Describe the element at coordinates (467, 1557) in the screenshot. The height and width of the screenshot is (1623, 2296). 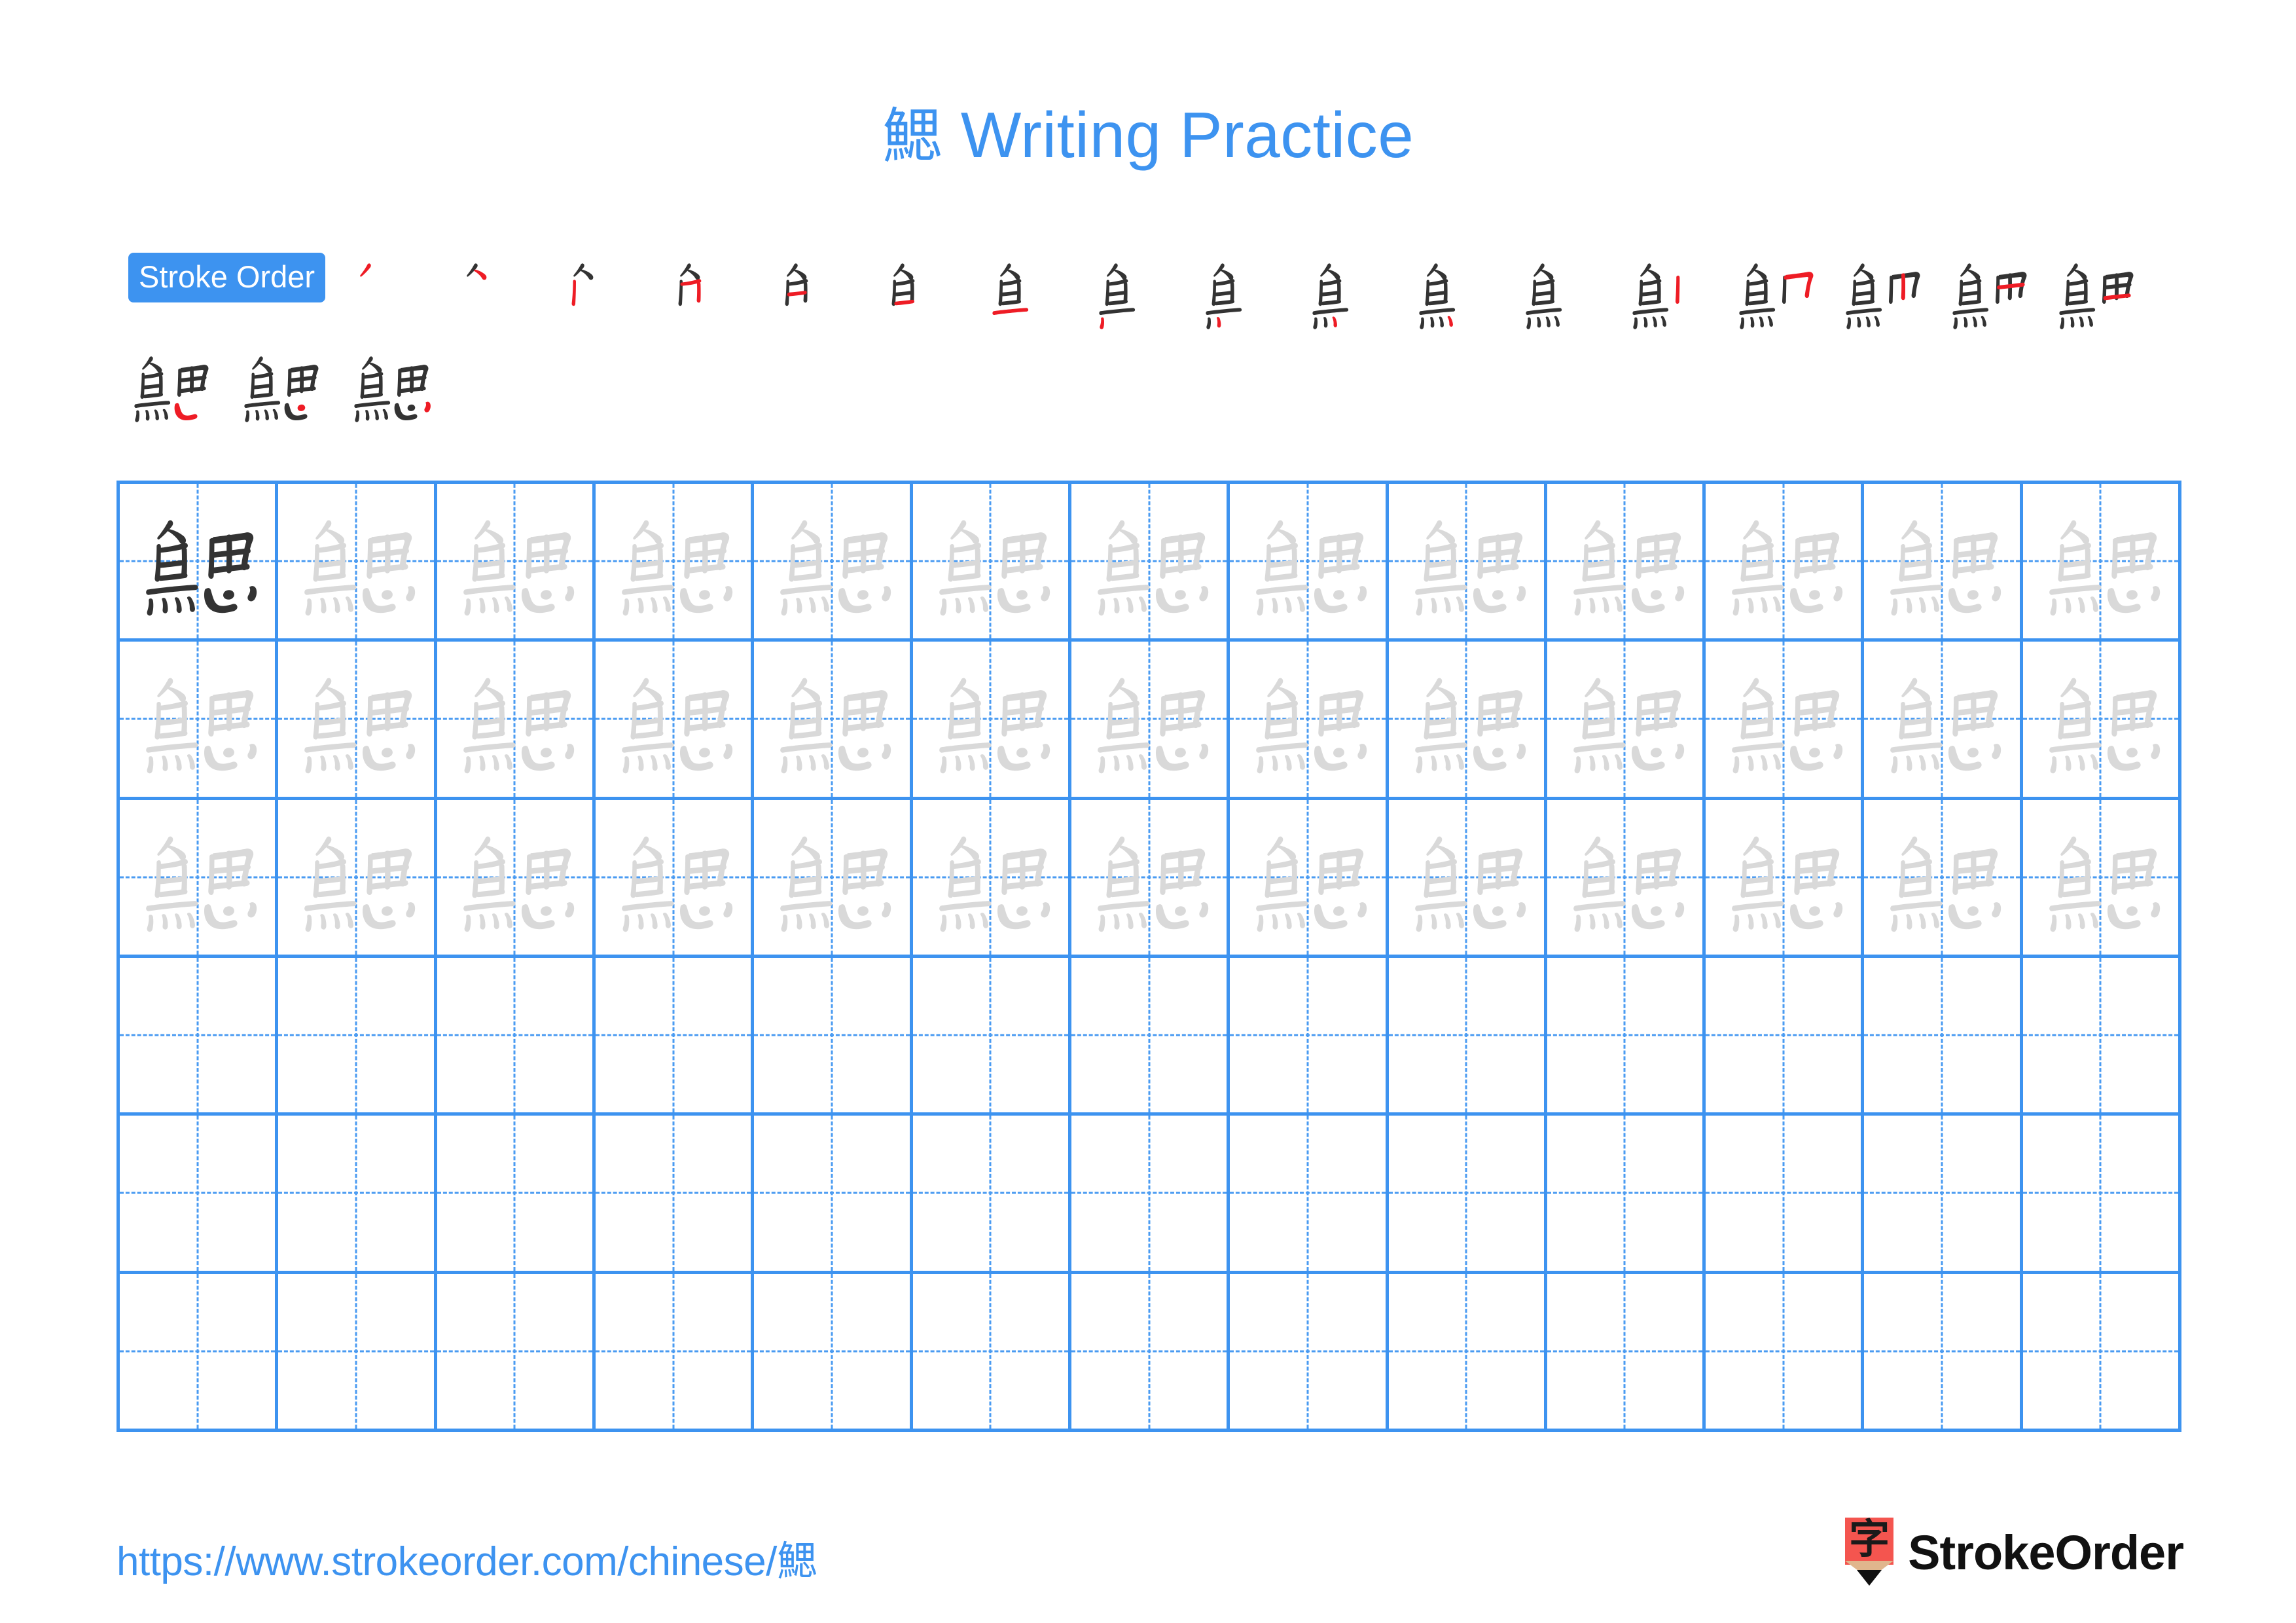
I see `footer-url: https://www.strokeorder.com/chinese/鰓` at that location.